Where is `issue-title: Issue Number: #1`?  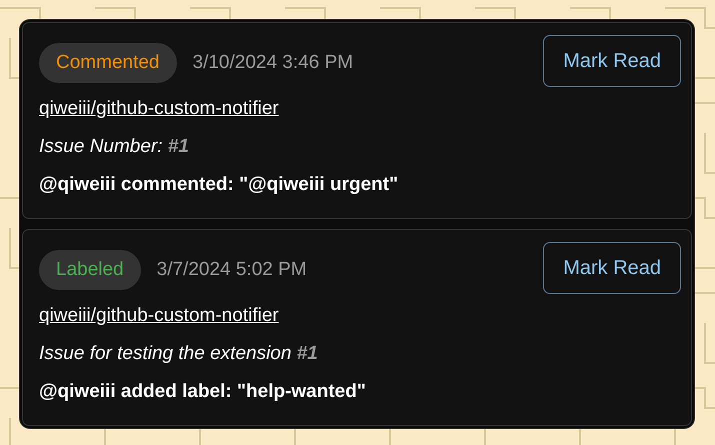 issue-title: Issue Number: #1 is located at coordinates (114, 147).